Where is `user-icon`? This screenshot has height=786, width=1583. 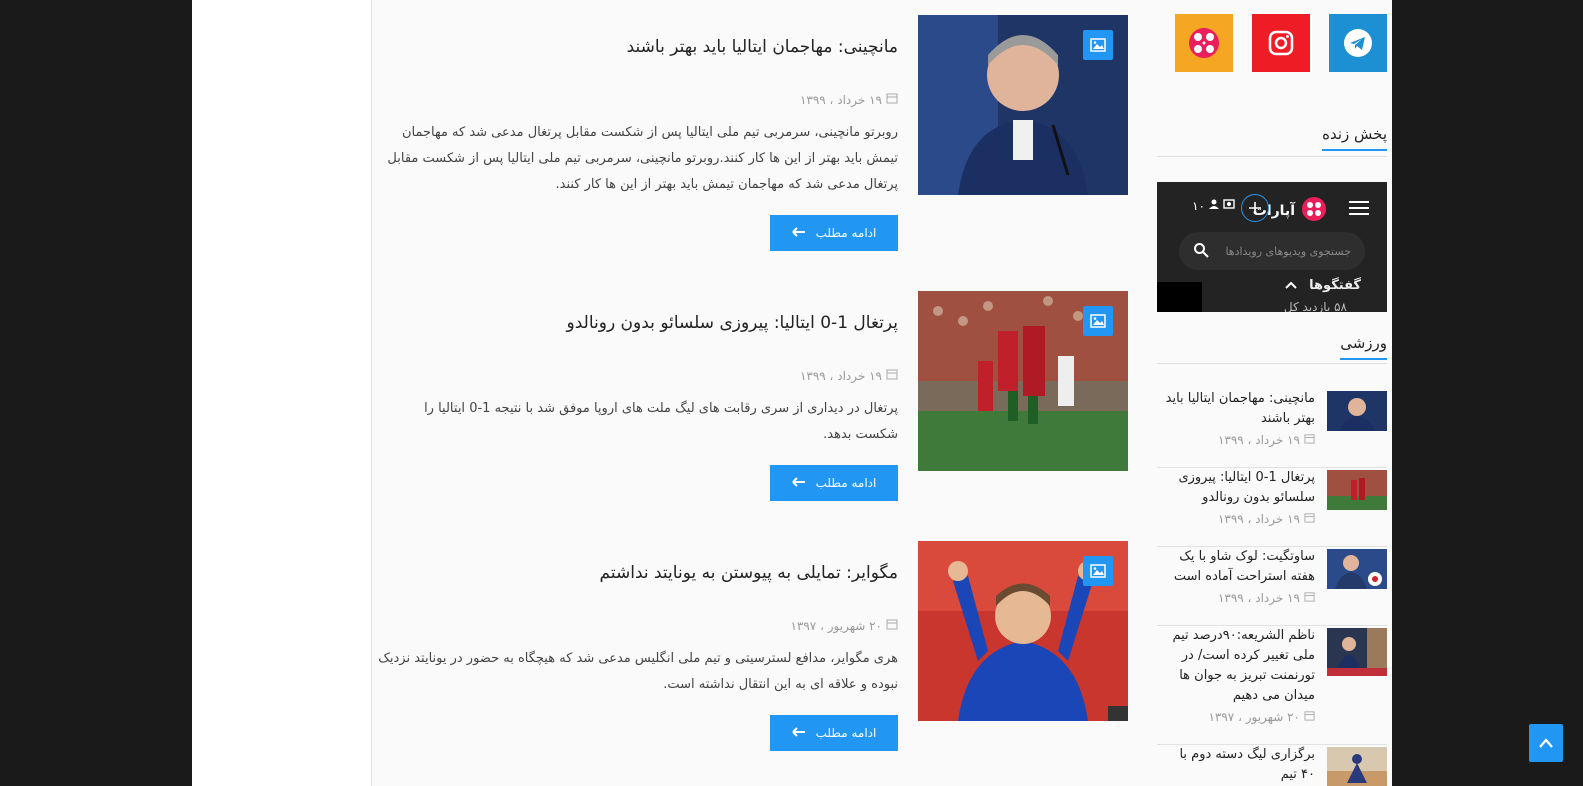 user-icon is located at coordinates (1214, 205).